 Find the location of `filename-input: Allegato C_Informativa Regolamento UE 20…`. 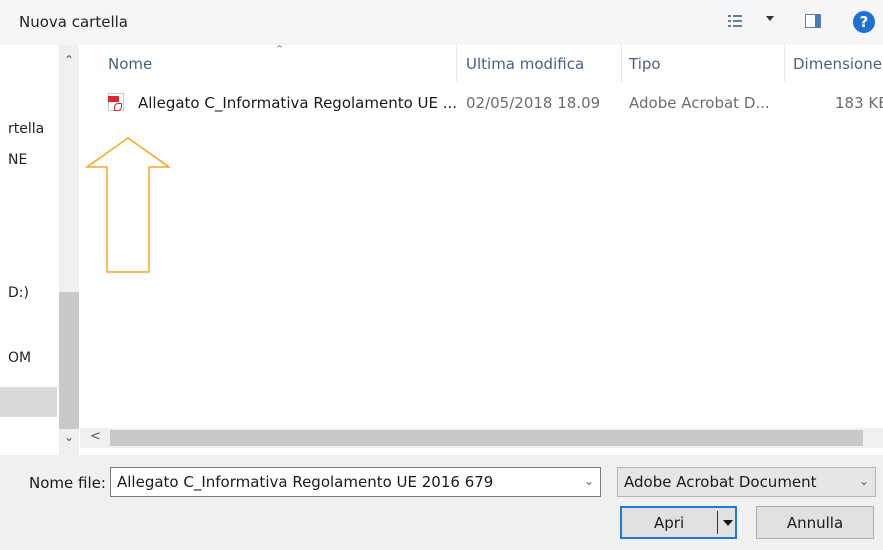

filename-input: Allegato C_Informativa Regolamento UE 20… is located at coordinates (355, 482).